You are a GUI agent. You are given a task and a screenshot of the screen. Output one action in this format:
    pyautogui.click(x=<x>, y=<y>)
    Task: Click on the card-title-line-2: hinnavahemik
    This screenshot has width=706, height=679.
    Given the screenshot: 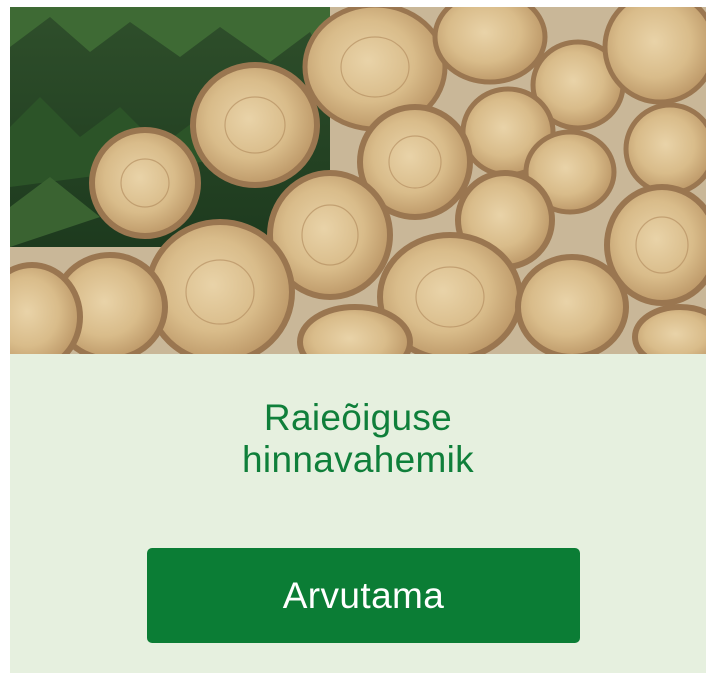 What is the action you would take?
    pyautogui.click(x=358, y=459)
    